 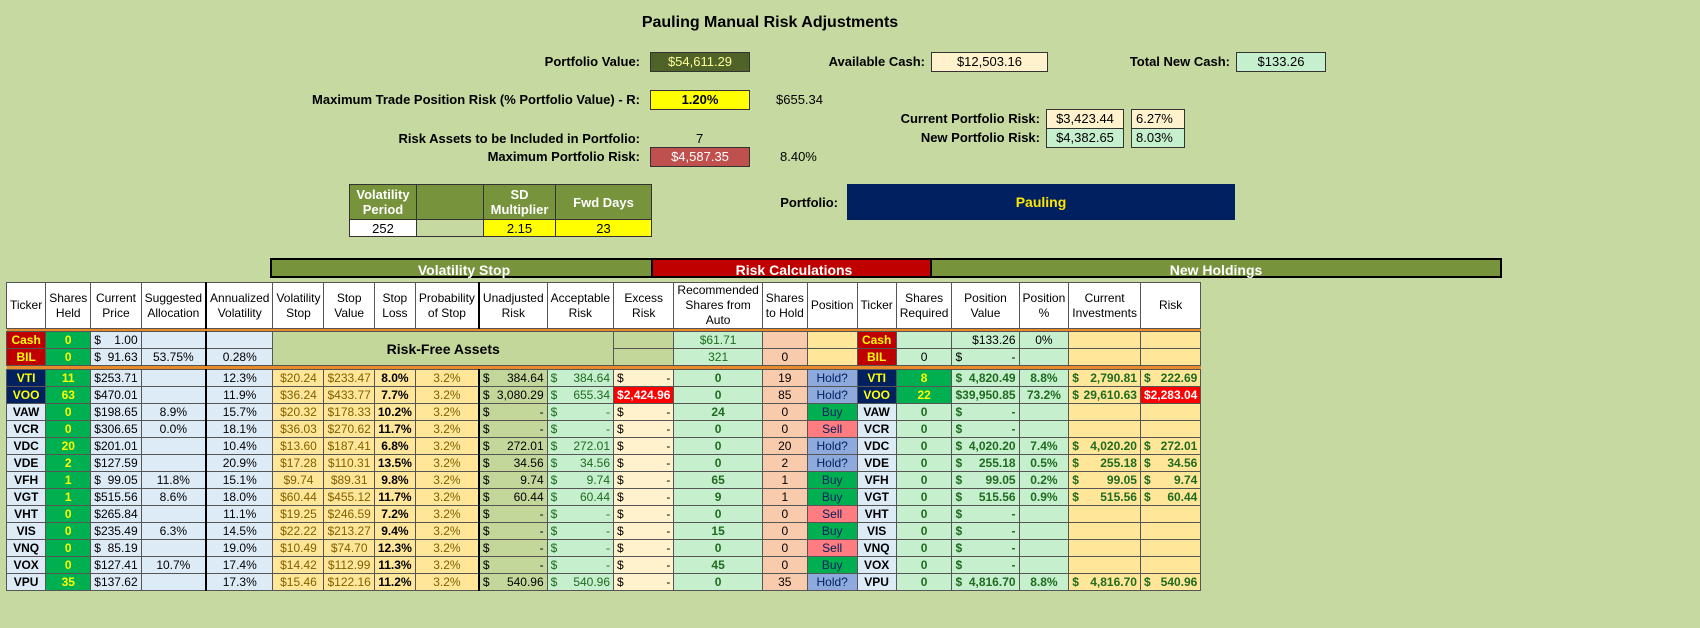 What do you see at coordinates (1041, 202) in the screenshot?
I see `portfolio-name-cell: Pauling` at bounding box center [1041, 202].